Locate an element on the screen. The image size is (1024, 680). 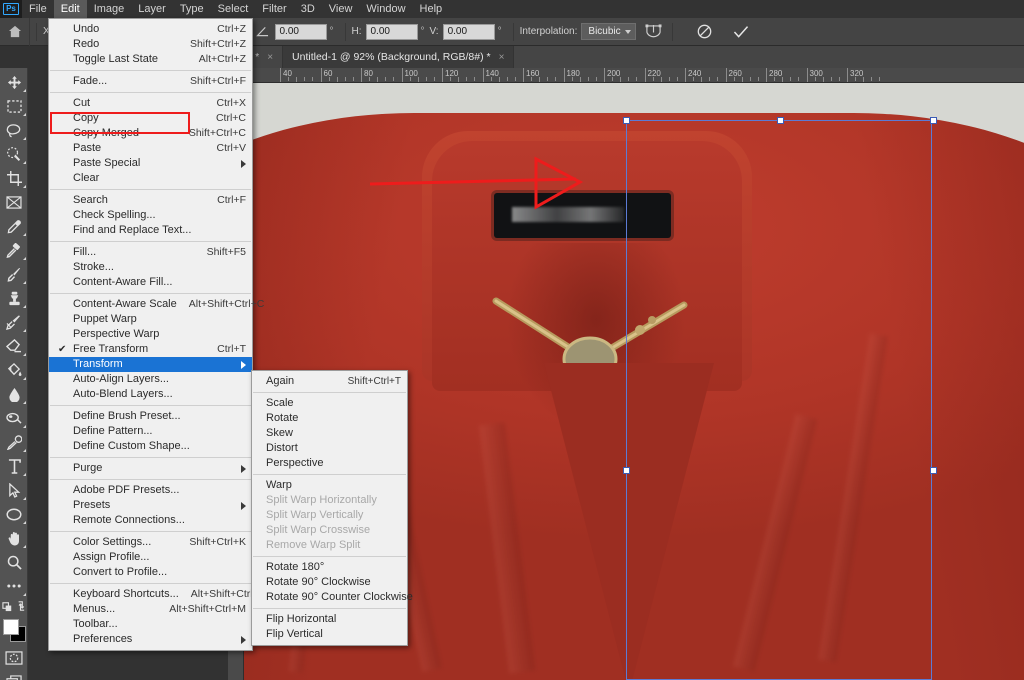
menu-item-cut: Cut Ctrl+X is located at coordinates (150, 103).